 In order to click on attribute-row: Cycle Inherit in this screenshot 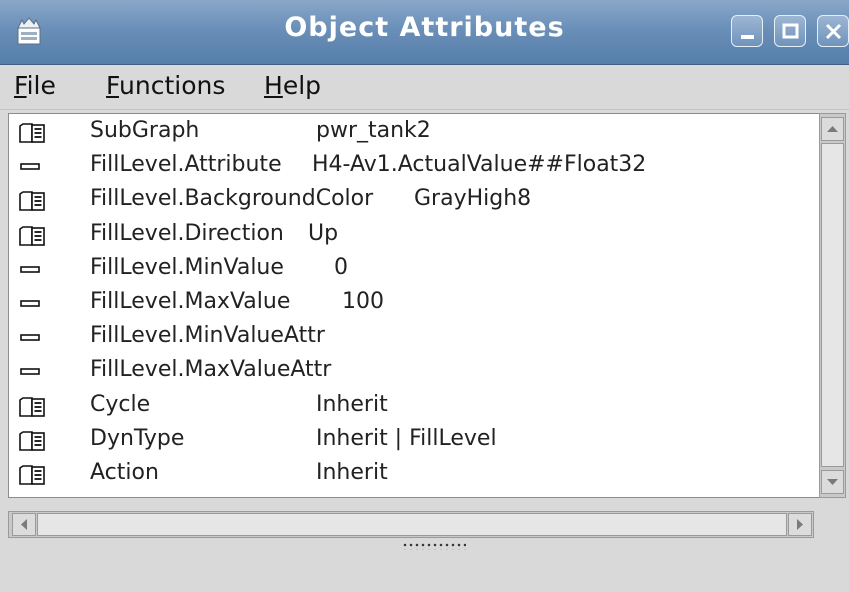, I will do `click(409, 407)`.